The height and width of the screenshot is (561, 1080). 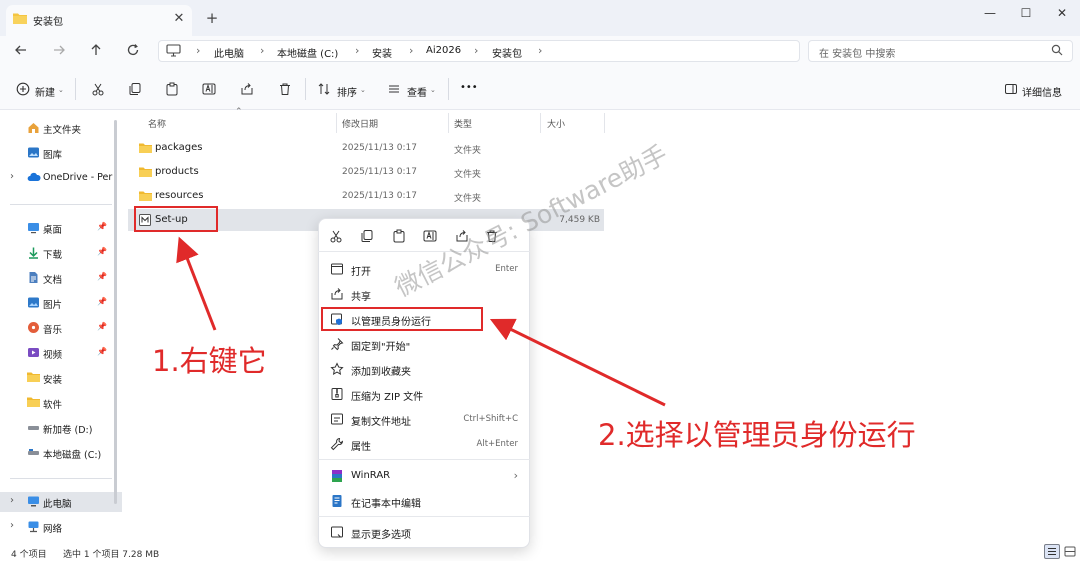 What do you see at coordinates (209, 361) in the screenshot?
I see `annotation-step1: 1.右键它` at bounding box center [209, 361].